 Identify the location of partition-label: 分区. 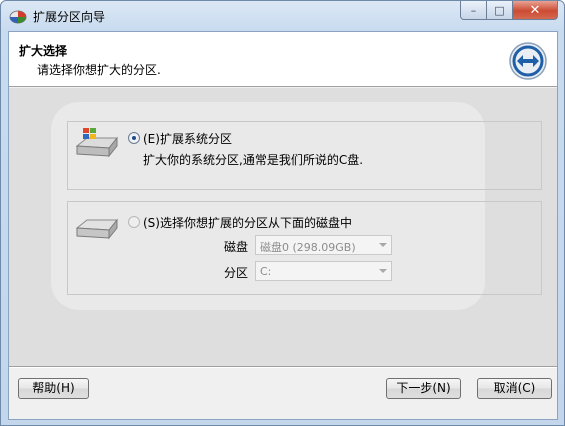
(236, 273).